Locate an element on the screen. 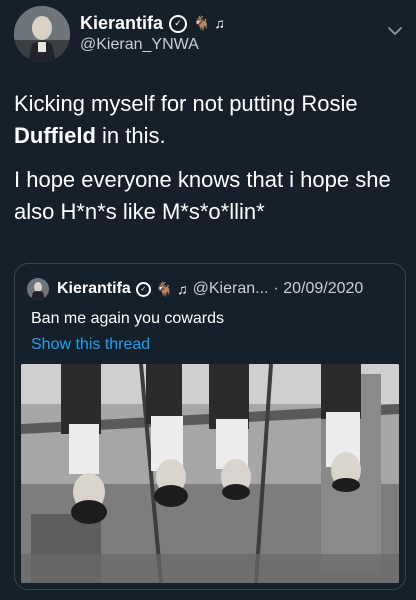 This screenshot has width=416, height=600. display-name: Kierantifa is located at coordinates (121, 23).